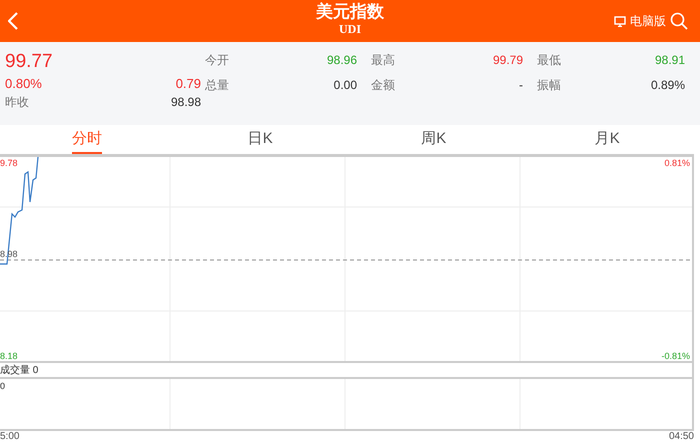 This screenshot has height=445, width=700. Describe the element at coordinates (667, 85) in the screenshot. I see `stat-value: 0.89%` at that location.